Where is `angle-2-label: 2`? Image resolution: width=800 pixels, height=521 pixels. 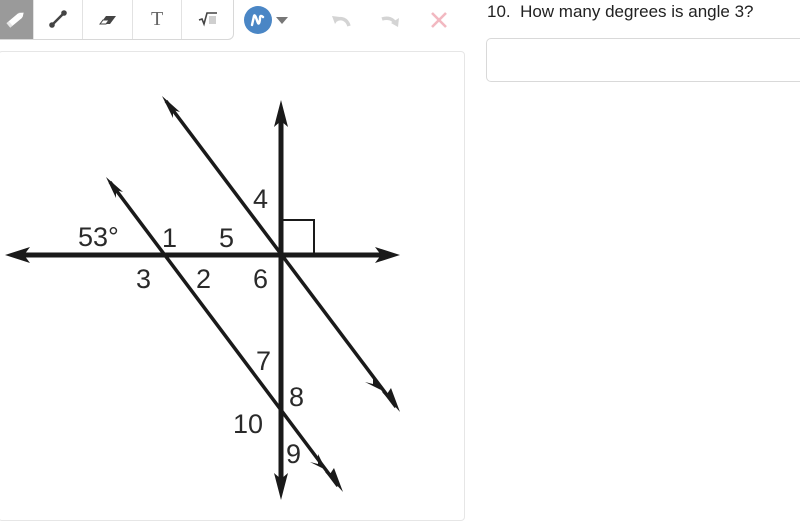 angle-2-label: 2 is located at coordinates (203, 279).